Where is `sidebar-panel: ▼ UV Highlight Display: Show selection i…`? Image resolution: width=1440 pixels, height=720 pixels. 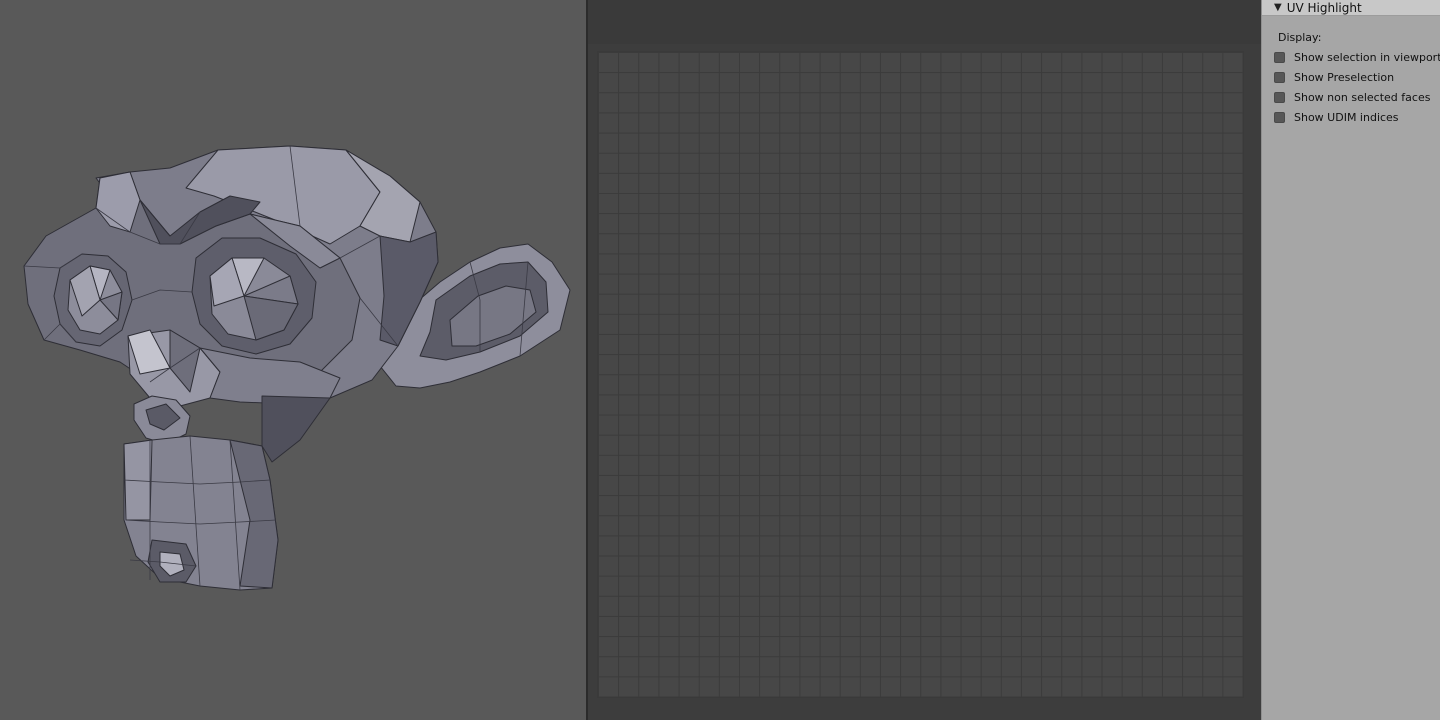 sidebar-panel: ▼ UV Highlight Display: Show selection i… is located at coordinates (1350, 360).